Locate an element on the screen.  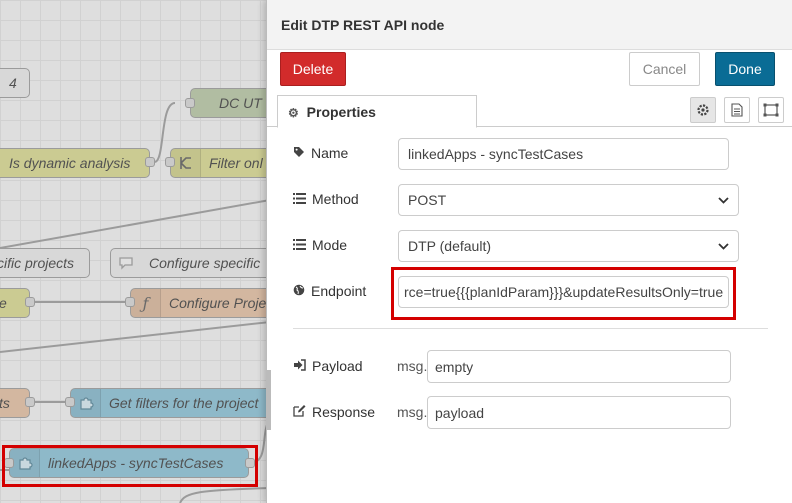
tab-properties: ⚙ Properties is located at coordinates (377, 111).